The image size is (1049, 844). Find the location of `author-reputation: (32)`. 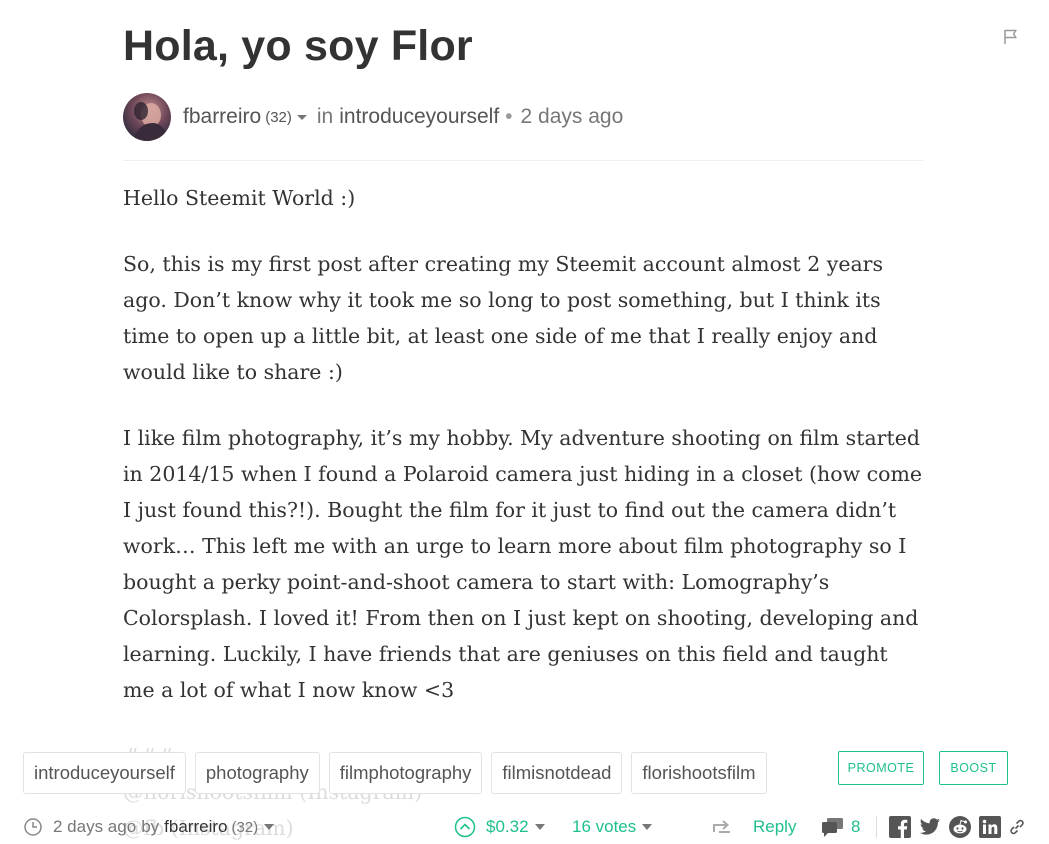

author-reputation: (32) is located at coordinates (278, 117).